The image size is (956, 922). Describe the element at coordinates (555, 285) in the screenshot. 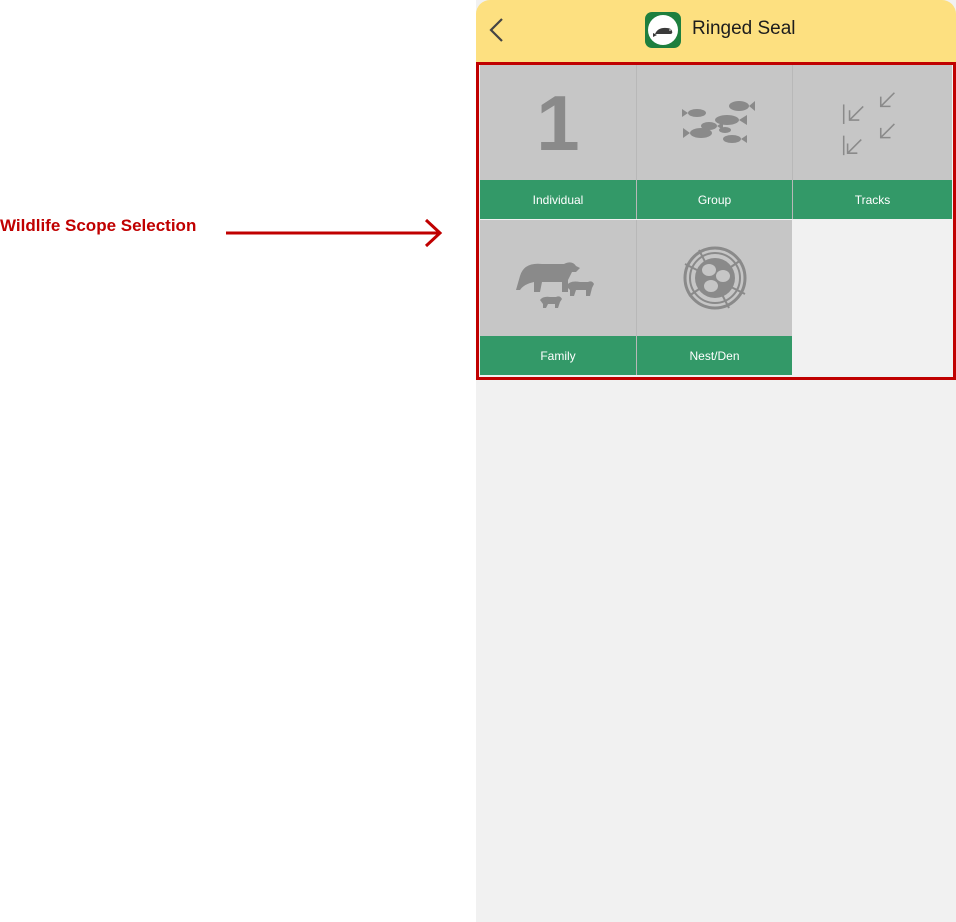

I see `bear-family-icon` at that location.